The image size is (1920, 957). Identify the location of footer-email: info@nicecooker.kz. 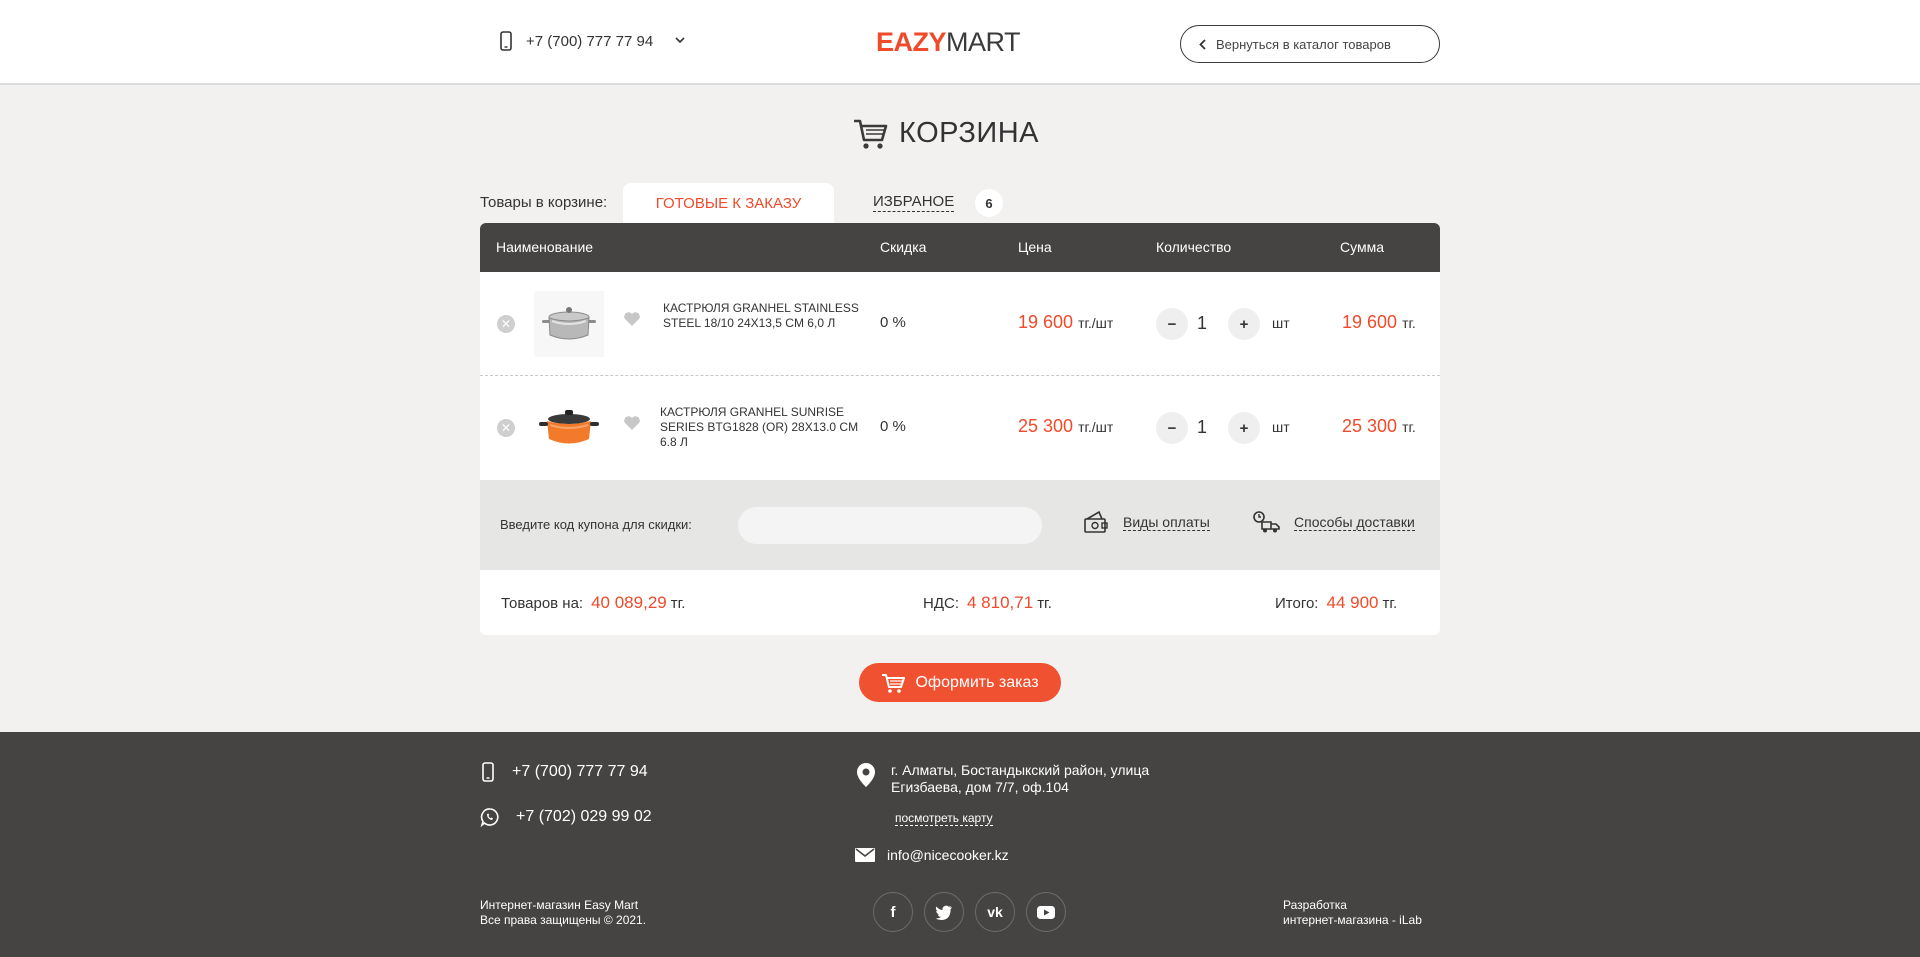
(932, 855).